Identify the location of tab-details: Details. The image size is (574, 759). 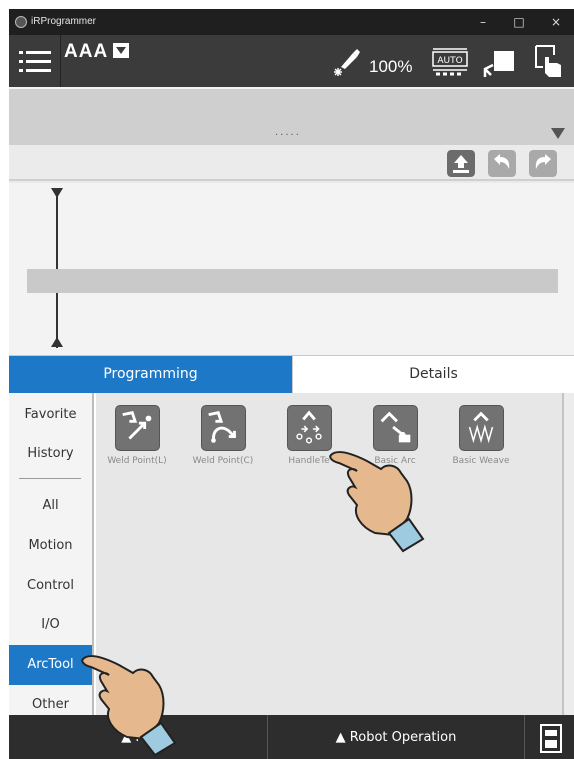
(433, 374).